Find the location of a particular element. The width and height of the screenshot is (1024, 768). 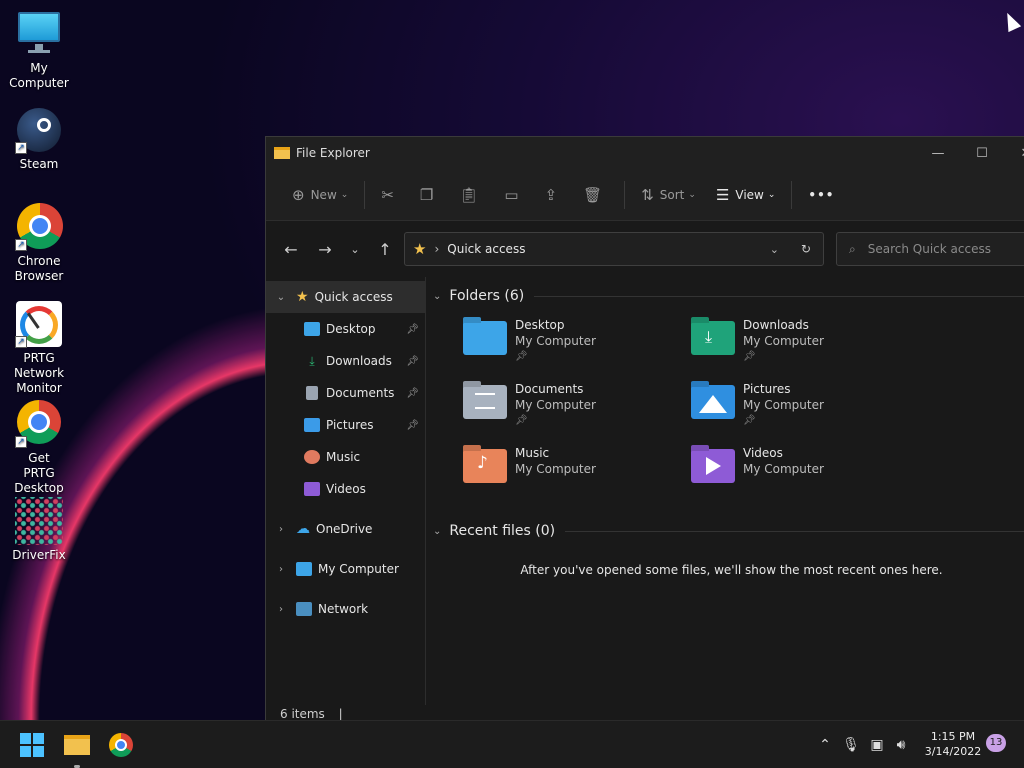

nav-item-desktop: Desktop 📌︎ is located at coordinates (345, 329).